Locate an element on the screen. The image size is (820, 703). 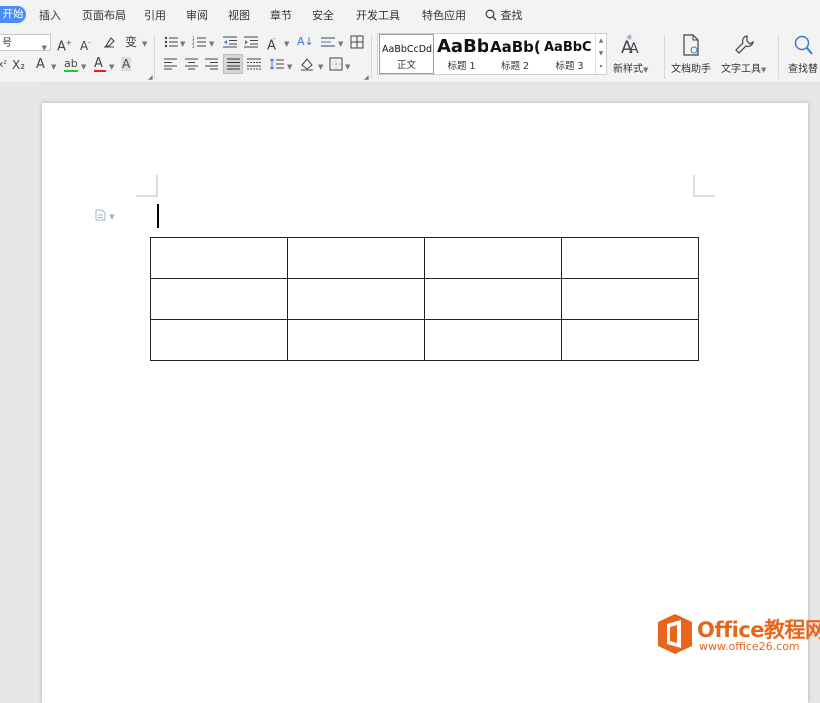
line-spacing-icon is located at coordinates (276, 66).